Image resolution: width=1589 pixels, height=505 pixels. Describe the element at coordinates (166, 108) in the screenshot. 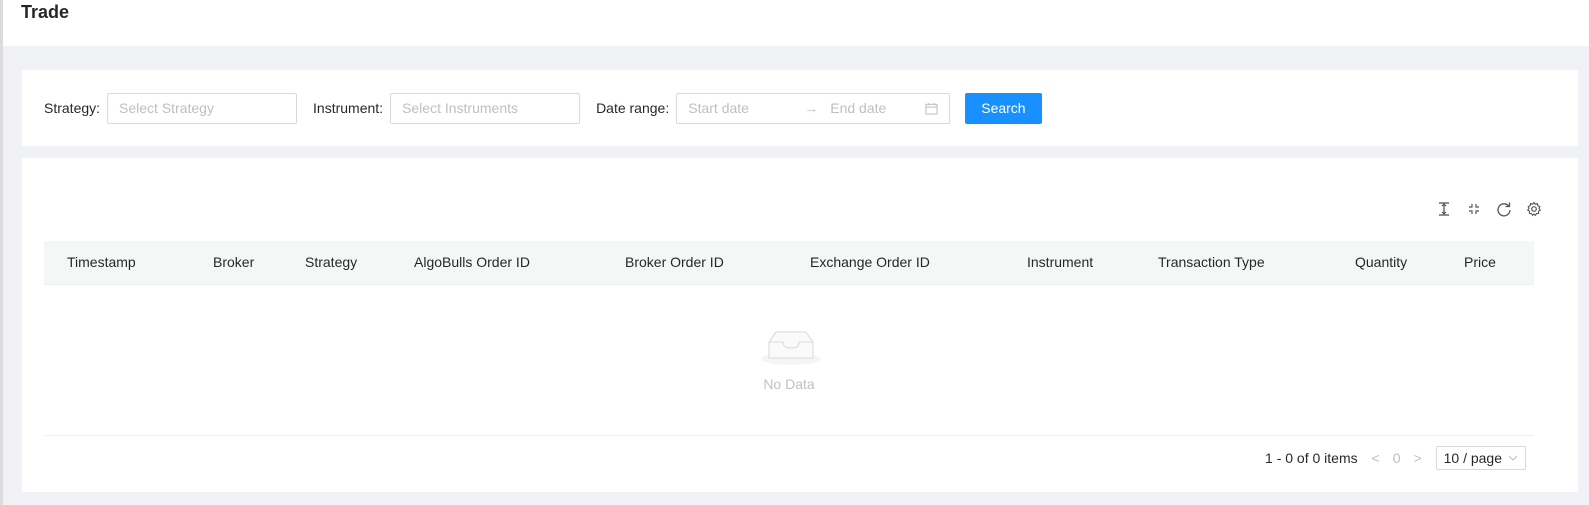

I see `strategy-placeholder: Select Strategy` at that location.